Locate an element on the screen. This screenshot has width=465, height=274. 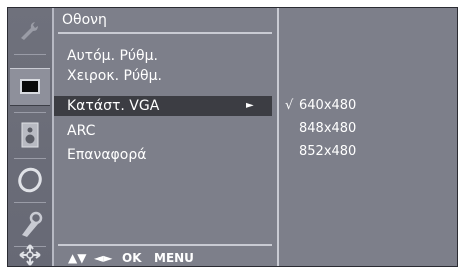
submenu-option-640x480: √ 640x480 is located at coordinates (320, 105).